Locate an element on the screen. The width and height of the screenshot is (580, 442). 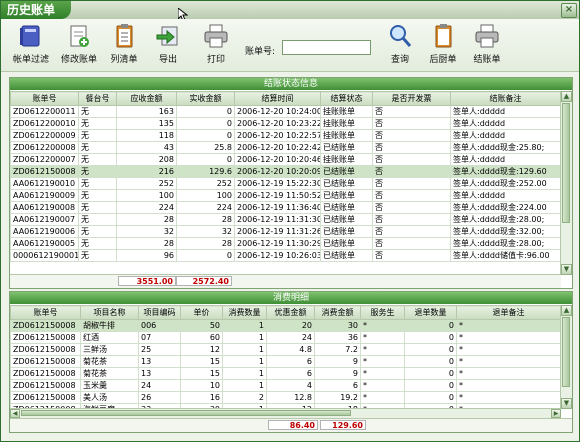
items-horizontal-scrollbar: ◀ ▶ is located at coordinates (285, 413).